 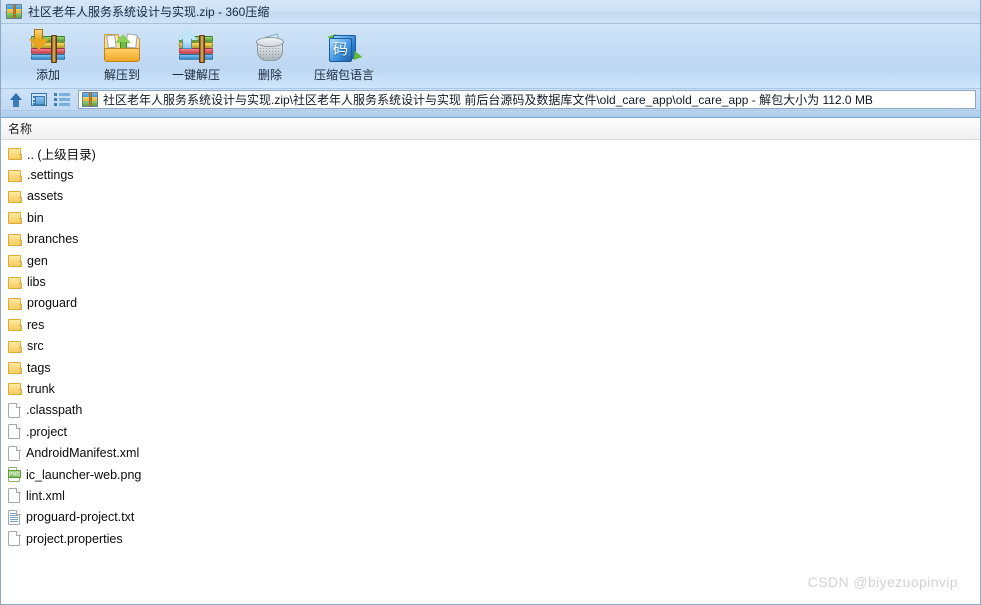 What do you see at coordinates (195, 75) in the screenshot?
I see `one-click-extract-button-label: 一键解压` at bounding box center [195, 75].